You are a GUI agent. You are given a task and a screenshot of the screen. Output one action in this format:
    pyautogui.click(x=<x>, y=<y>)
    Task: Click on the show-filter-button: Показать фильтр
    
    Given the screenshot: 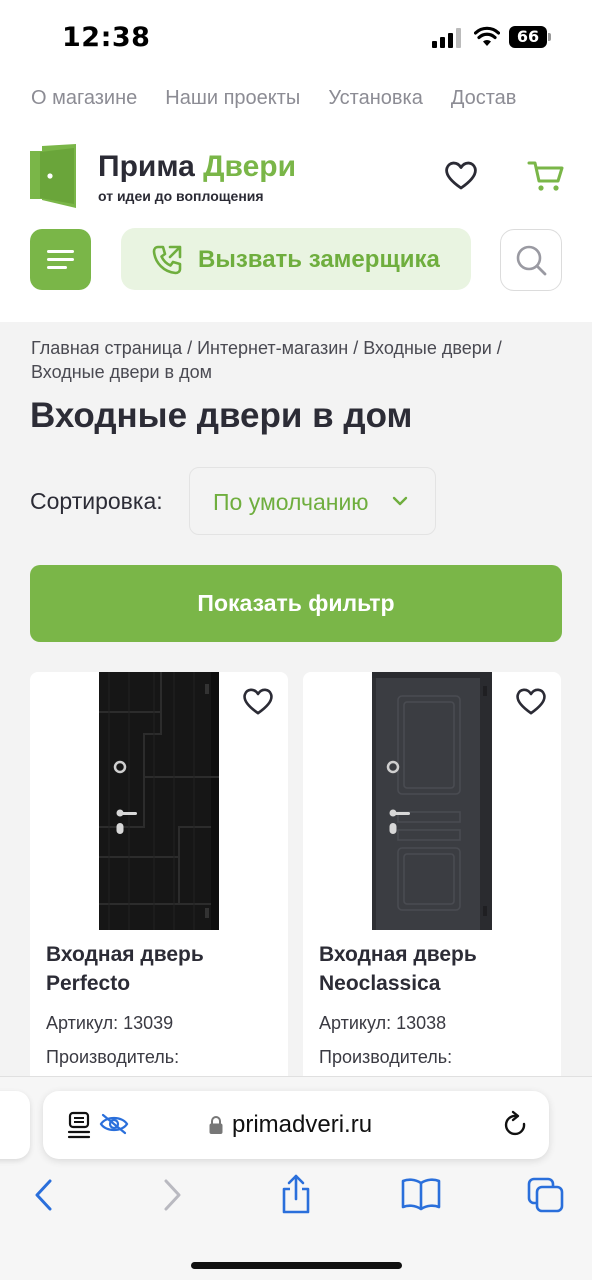 What is the action you would take?
    pyautogui.click(x=296, y=603)
    